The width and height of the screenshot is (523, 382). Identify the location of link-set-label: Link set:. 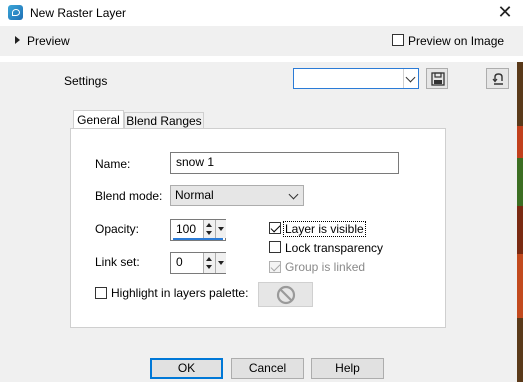
(117, 262).